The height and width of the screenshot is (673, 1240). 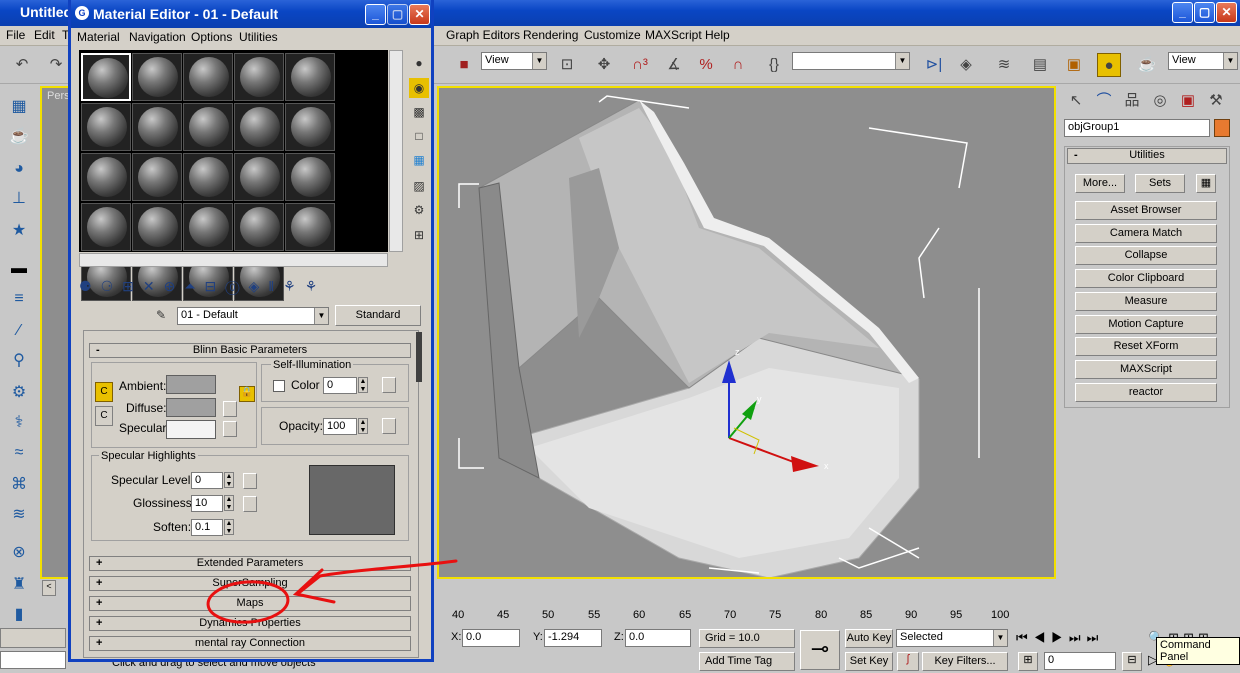 What do you see at coordinates (49, 588) in the screenshot?
I see `time-slider-left-arrow: <` at bounding box center [49, 588].